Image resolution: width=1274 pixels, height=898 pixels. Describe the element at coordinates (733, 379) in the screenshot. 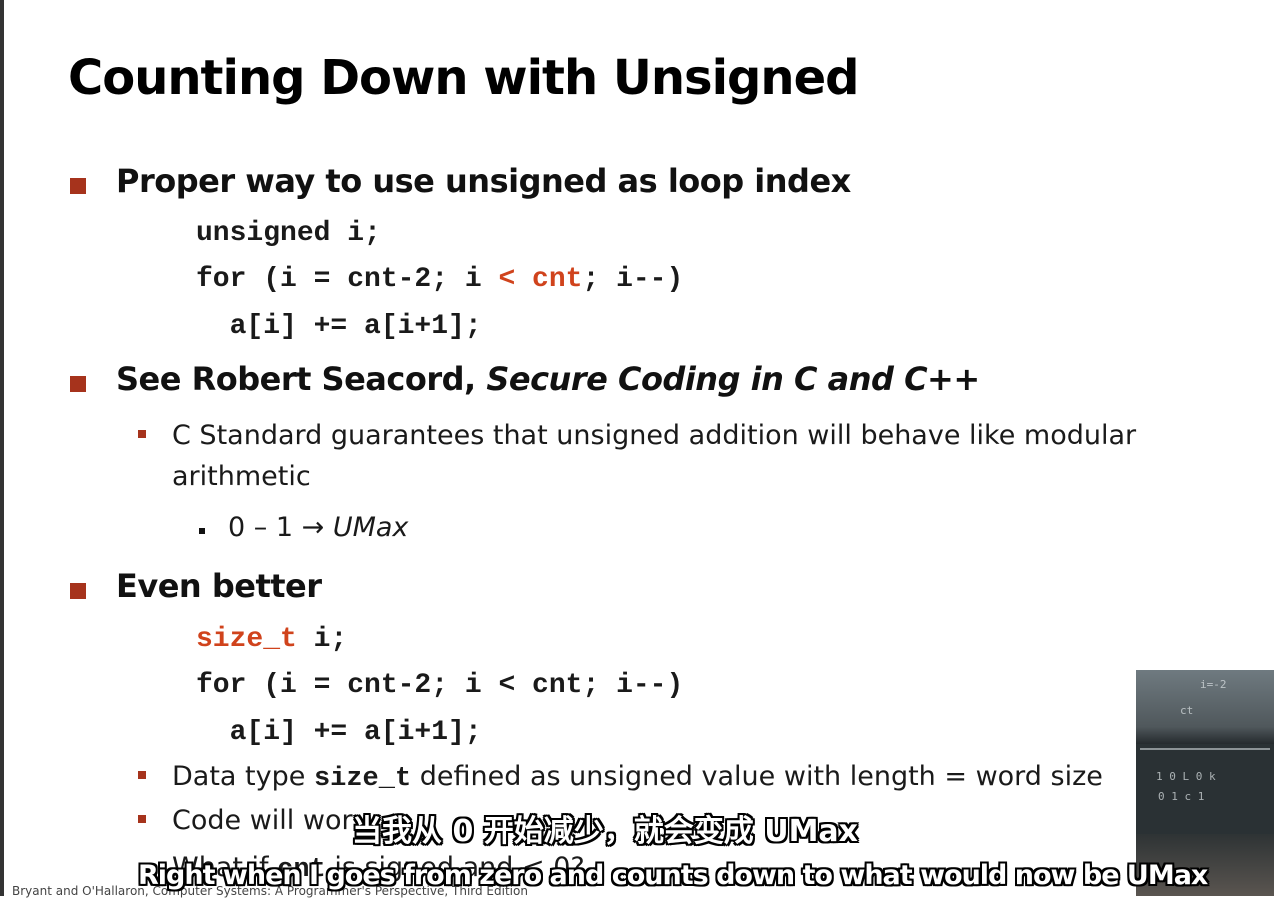

I see `book-title: Secure Coding in C and C++` at that location.